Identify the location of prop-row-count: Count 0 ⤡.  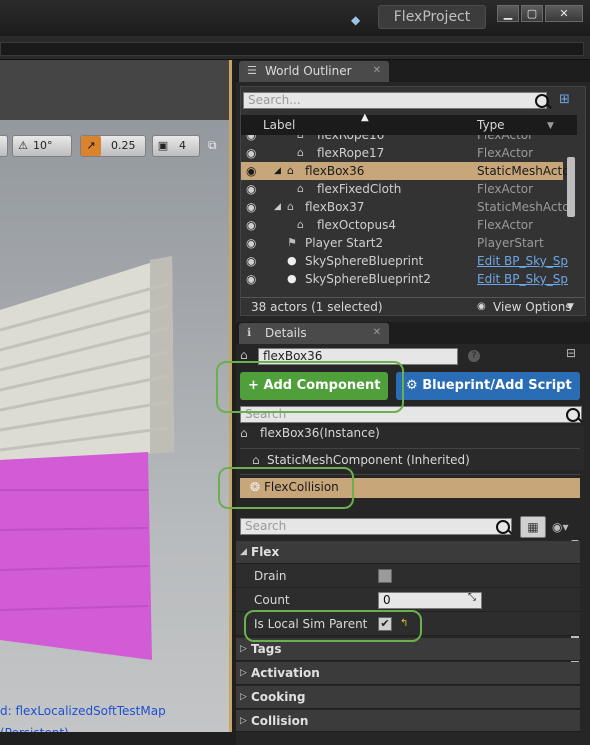
(408, 600).